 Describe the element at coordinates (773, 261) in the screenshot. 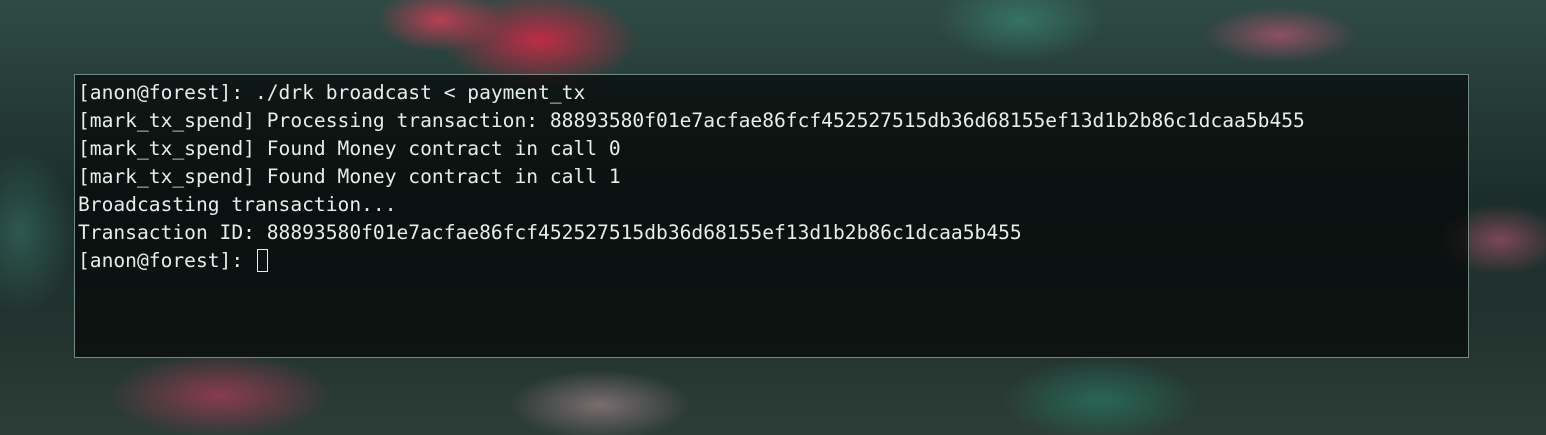

I see `terminal-prompt-line: [anon@forest]:` at that location.